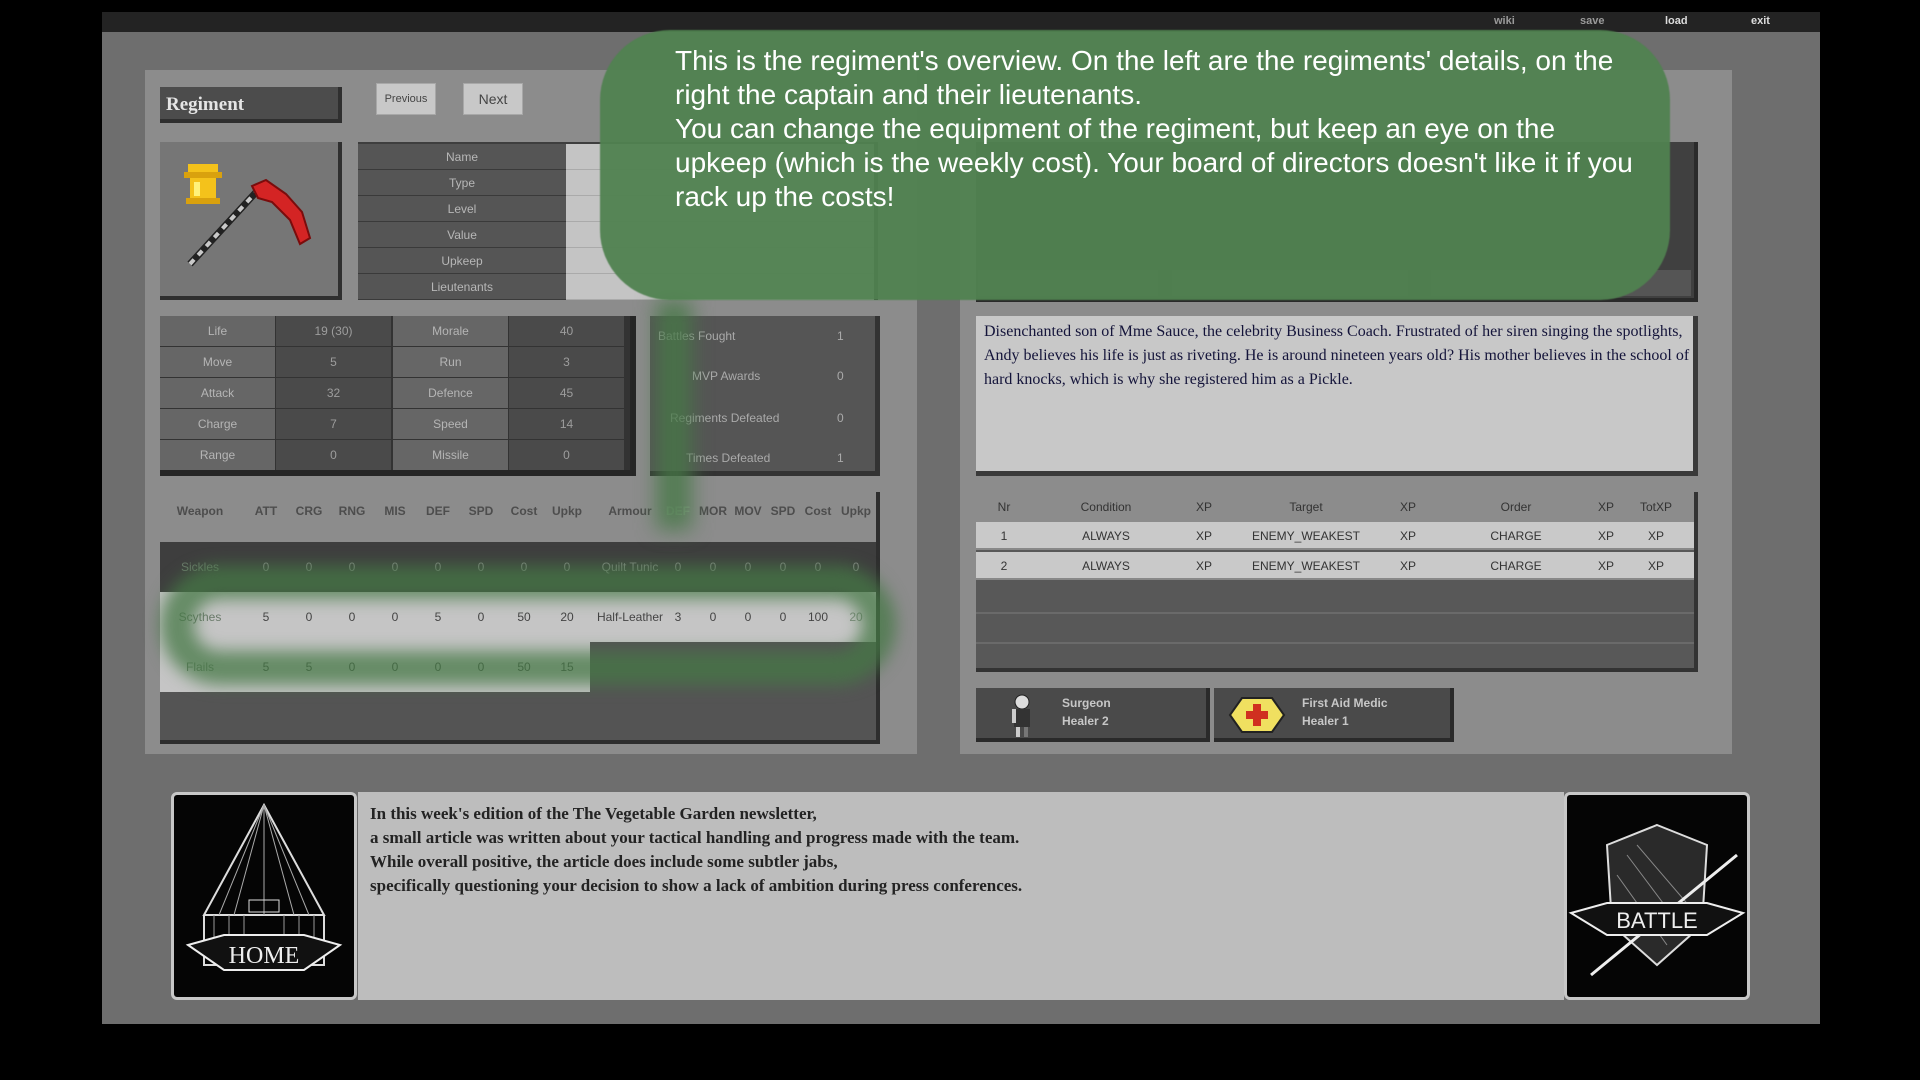 This screenshot has width=1920, height=1080. I want to click on stat-label: Missile, so click(450, 455).